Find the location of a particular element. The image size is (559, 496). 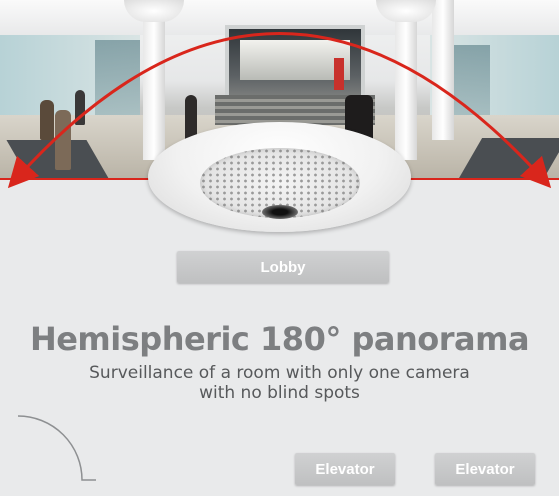

door-swing-path is located at coordinates (56, 448).